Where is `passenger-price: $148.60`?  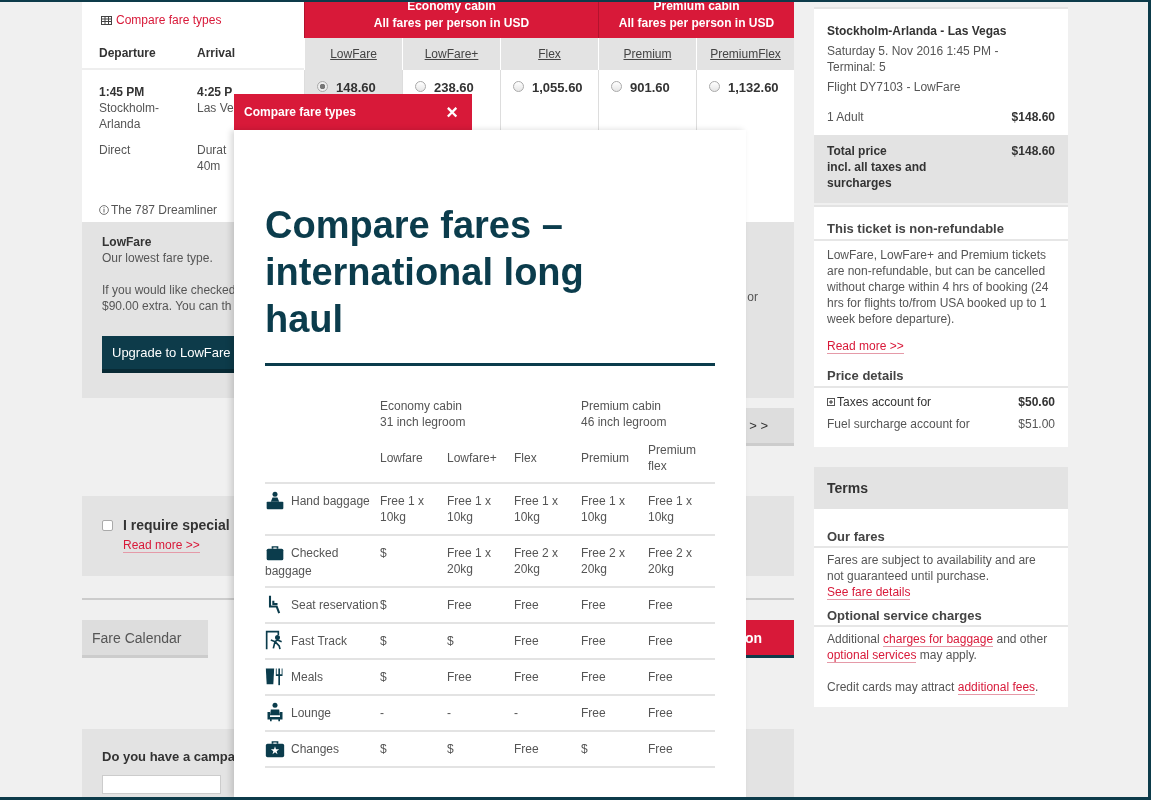
passenger-price: $148.60 is located at coordinates (1033, 117).